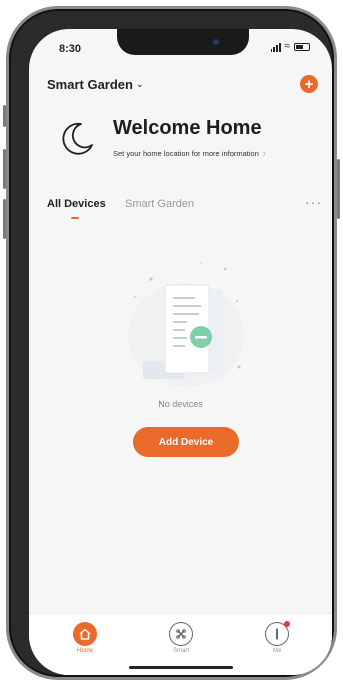 The image size is (343, 686). I want to click on nav-me: Me, so click(277, 637).